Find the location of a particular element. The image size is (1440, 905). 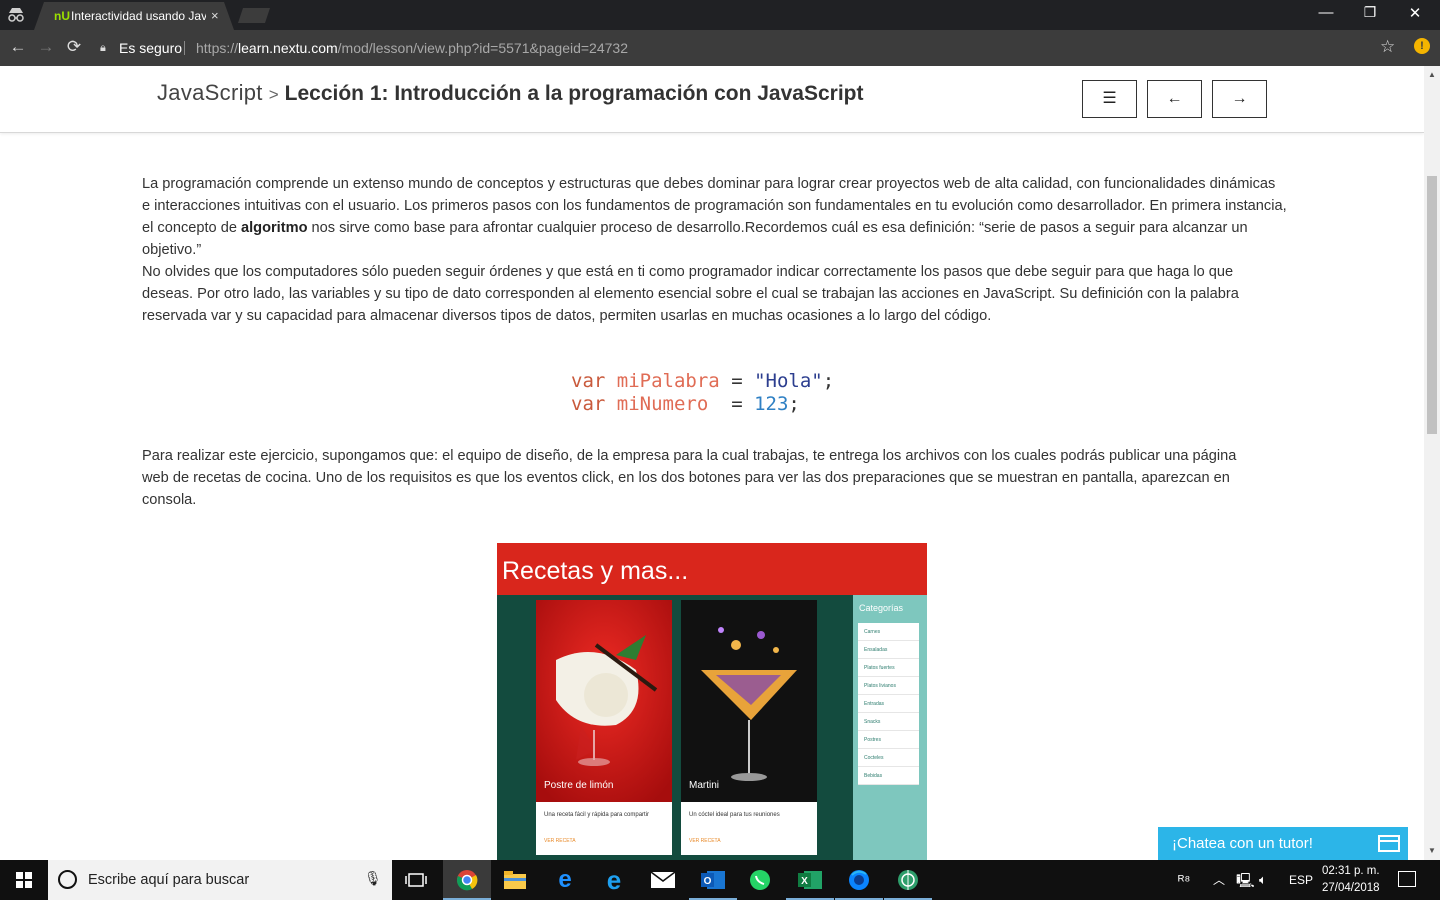

back-arrow-icon: ← is located at coordinates (18, 47).